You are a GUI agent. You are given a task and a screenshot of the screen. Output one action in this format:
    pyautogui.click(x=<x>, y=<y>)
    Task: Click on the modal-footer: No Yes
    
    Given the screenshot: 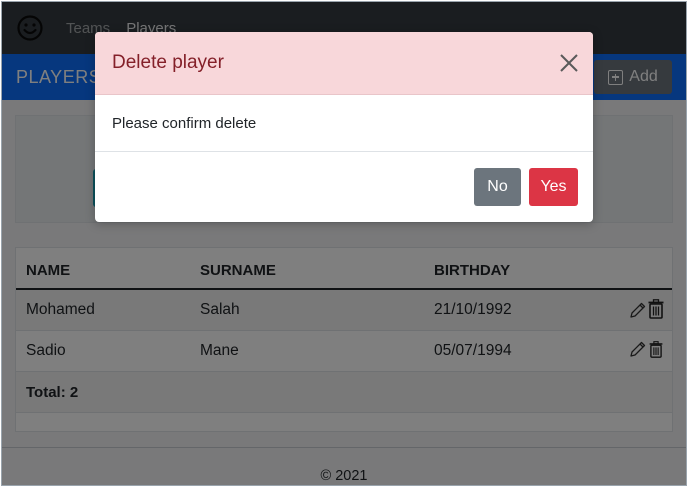 What is the action you would take?
    pyautogui.click(x=344, y=187)
    